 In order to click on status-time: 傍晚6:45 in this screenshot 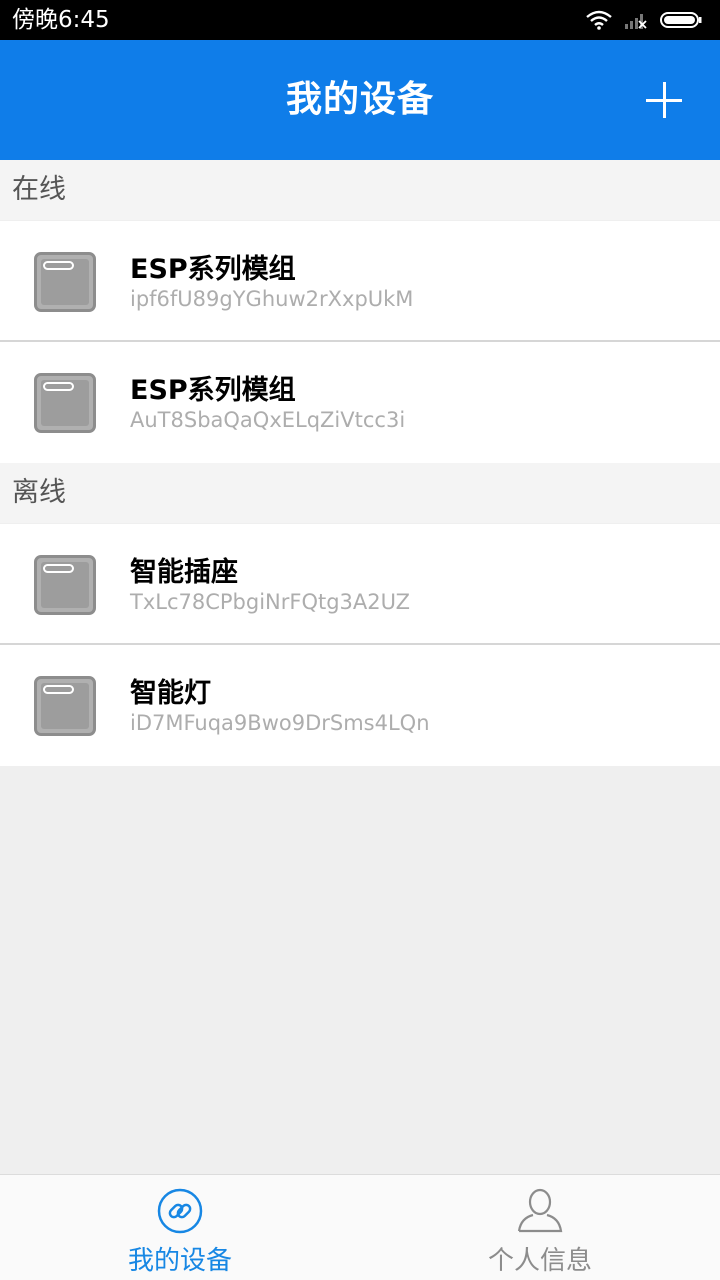, I will do `click(61, 20)`.